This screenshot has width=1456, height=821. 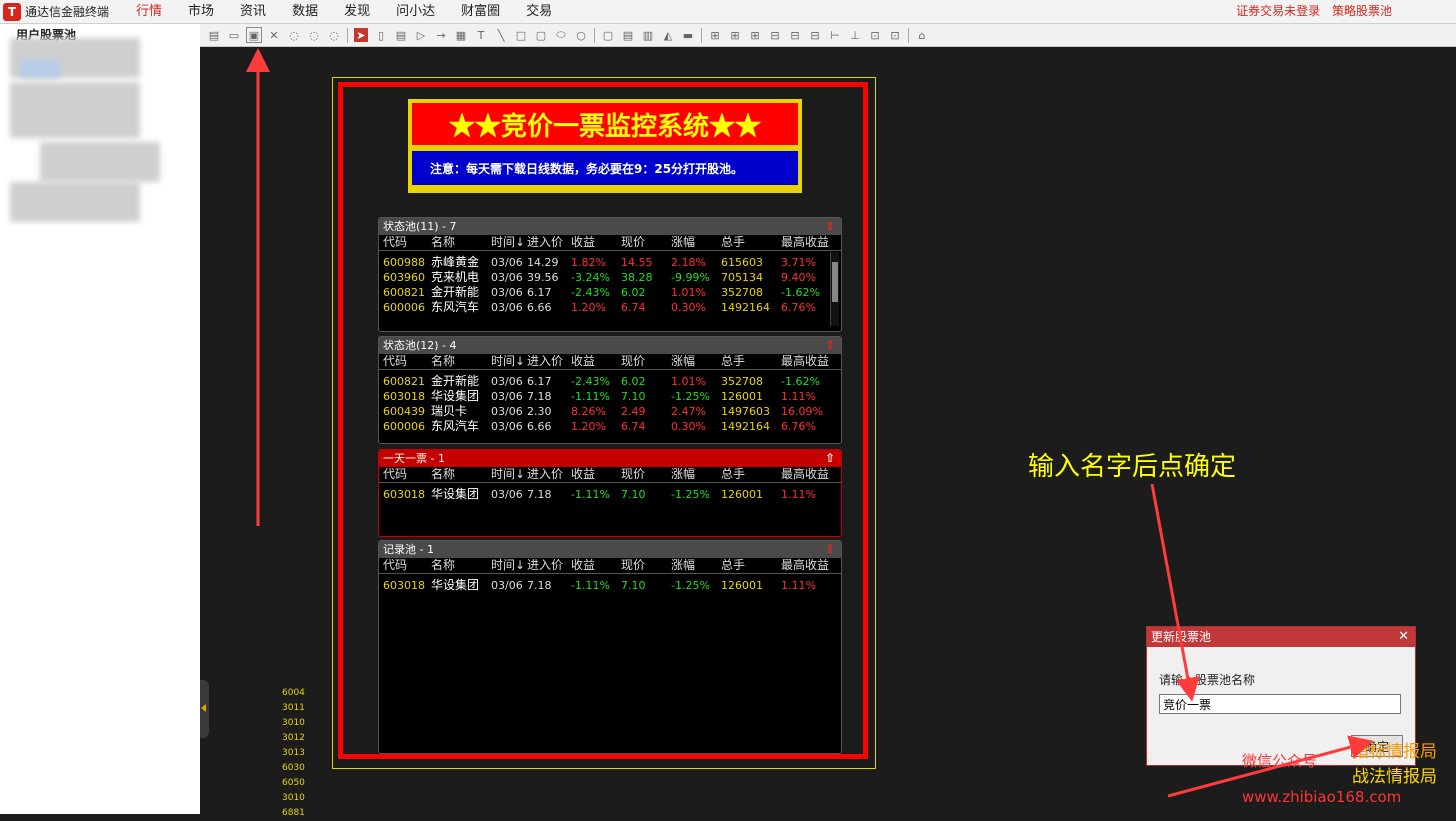 What do you see at coordinates (795, 35) in the screenshot?
I see `align-middle-icon: ⊟` at bounding box center [795, 35].